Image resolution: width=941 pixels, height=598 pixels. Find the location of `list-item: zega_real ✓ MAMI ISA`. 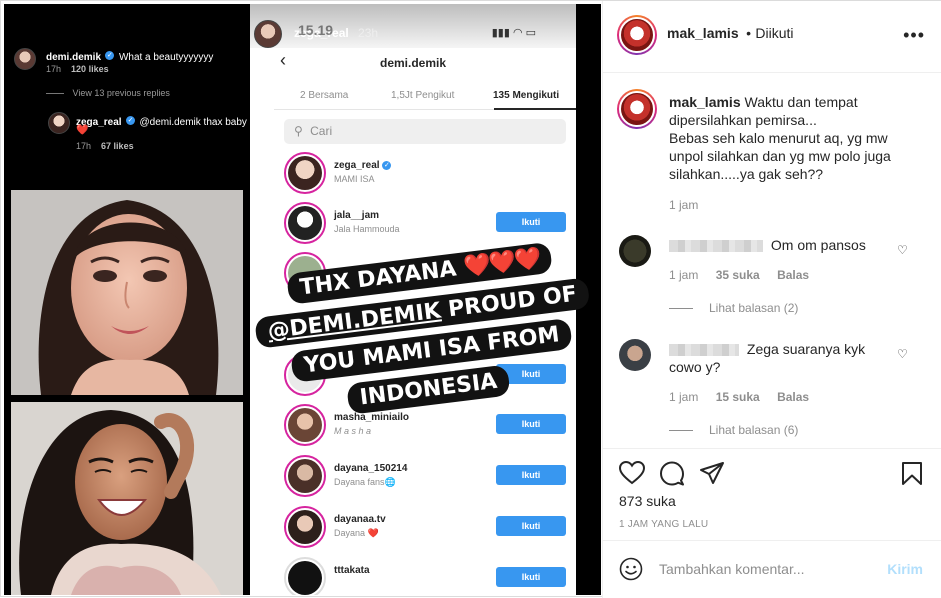

list-item: zega_real ✓ MAMI ISA is located at coordinates (425, 174).